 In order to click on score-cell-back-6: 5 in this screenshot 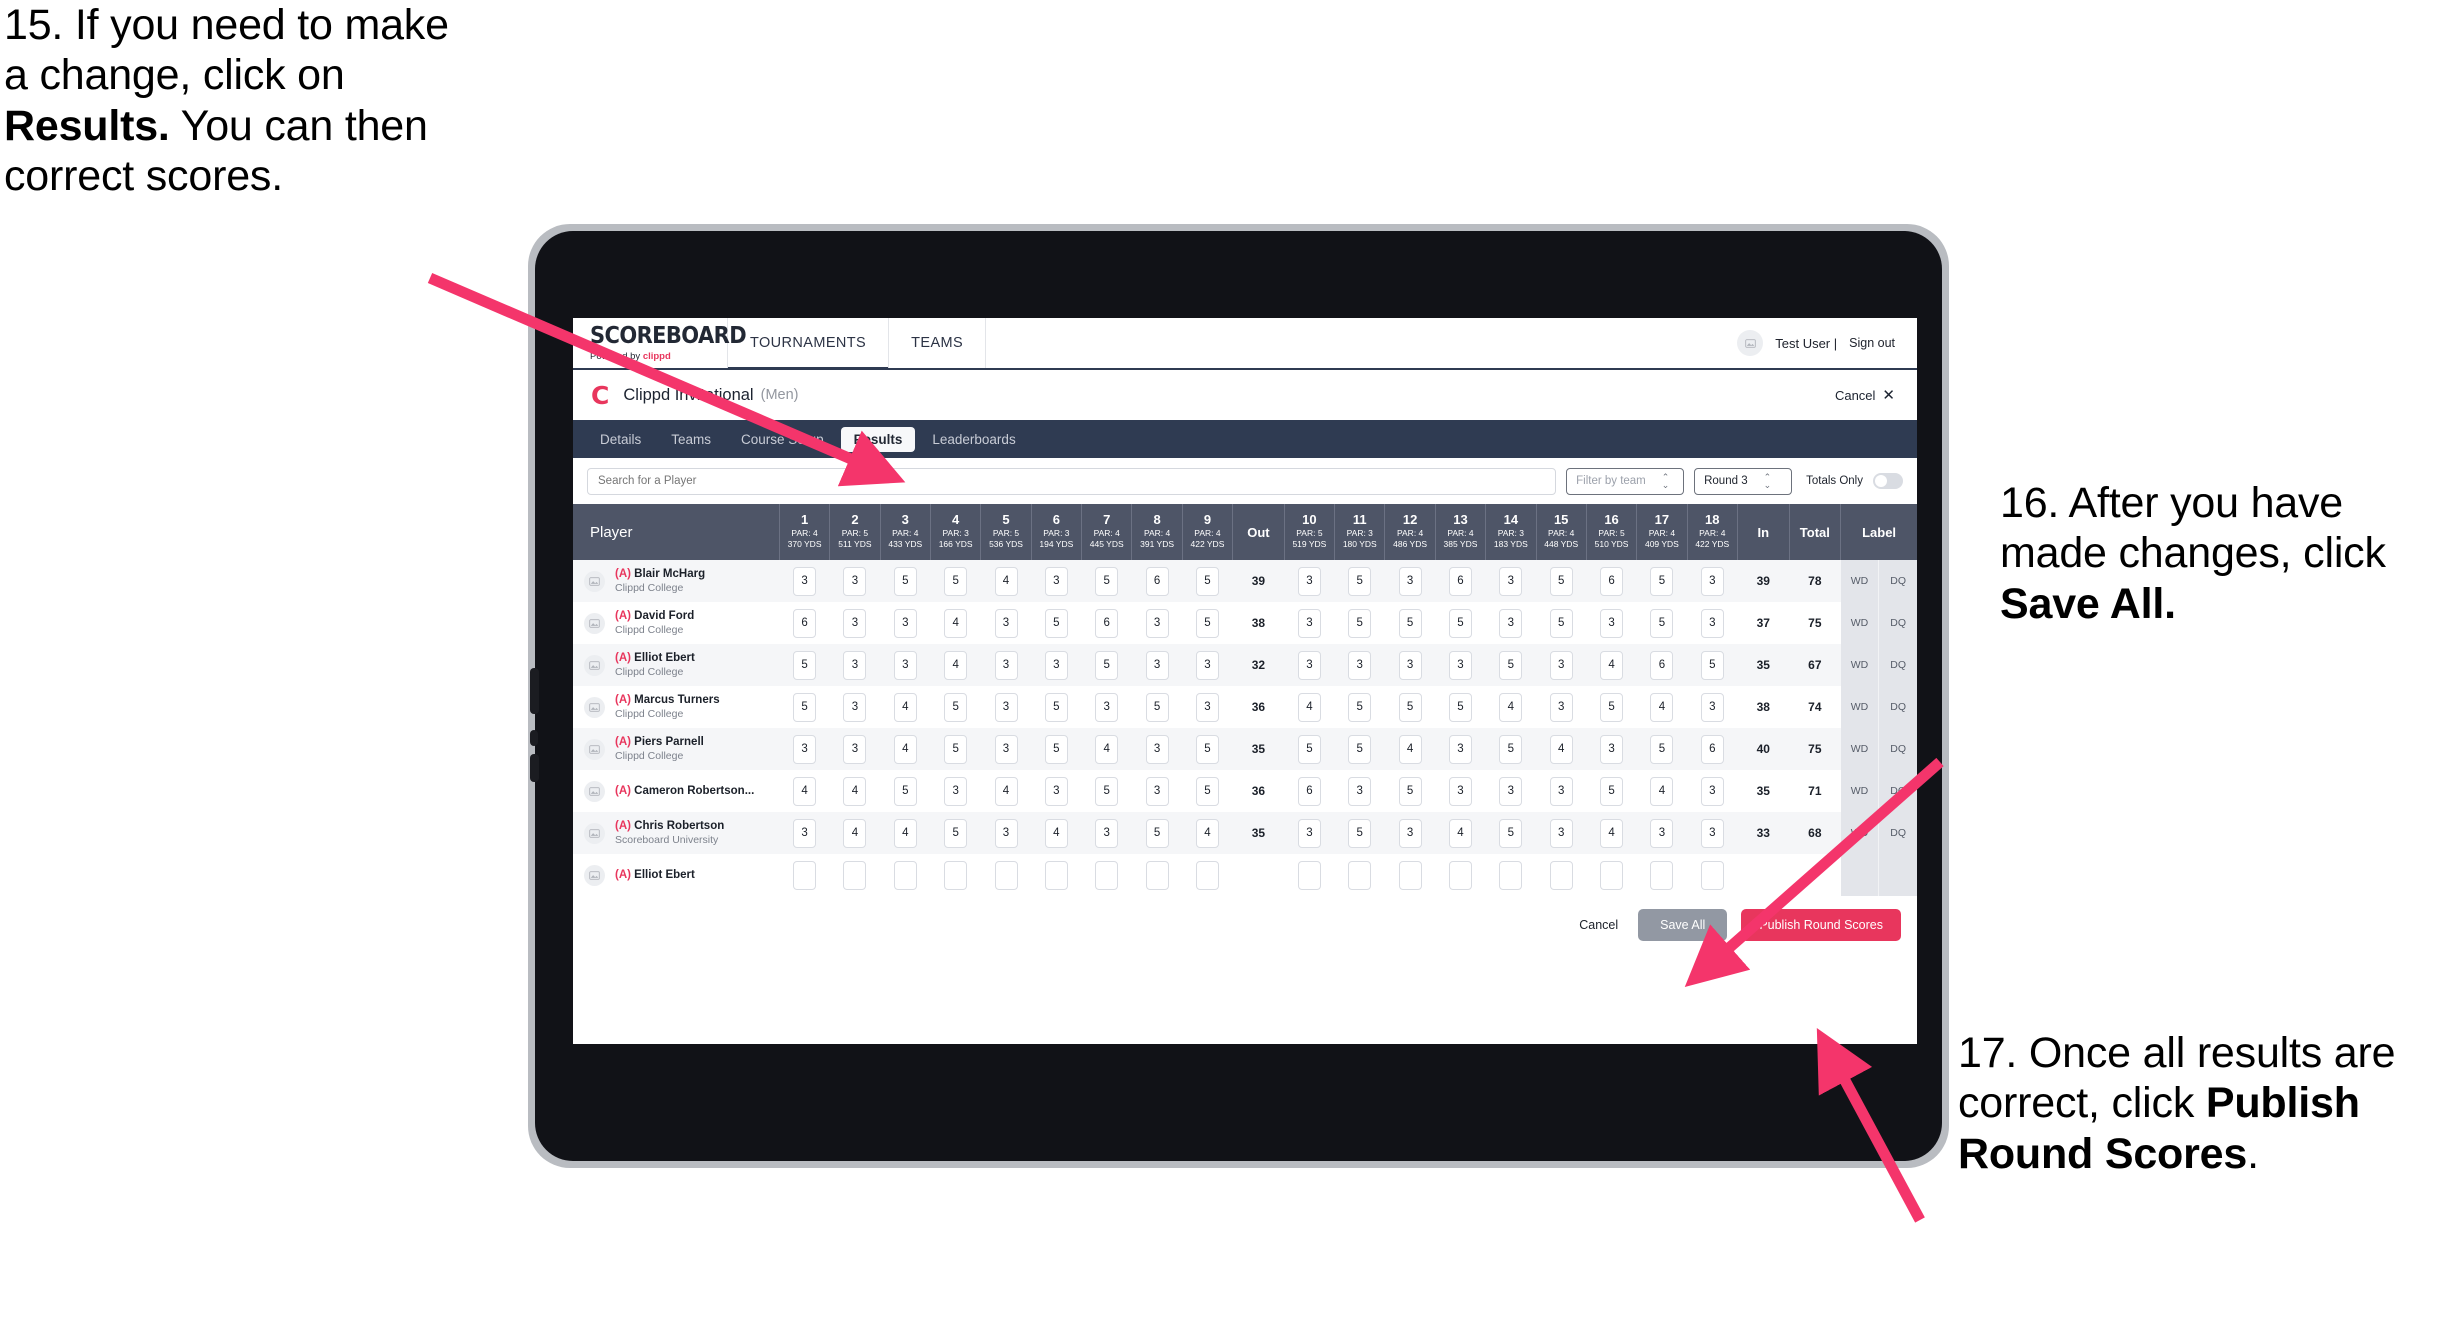, I will do `click(1561, 623)`.